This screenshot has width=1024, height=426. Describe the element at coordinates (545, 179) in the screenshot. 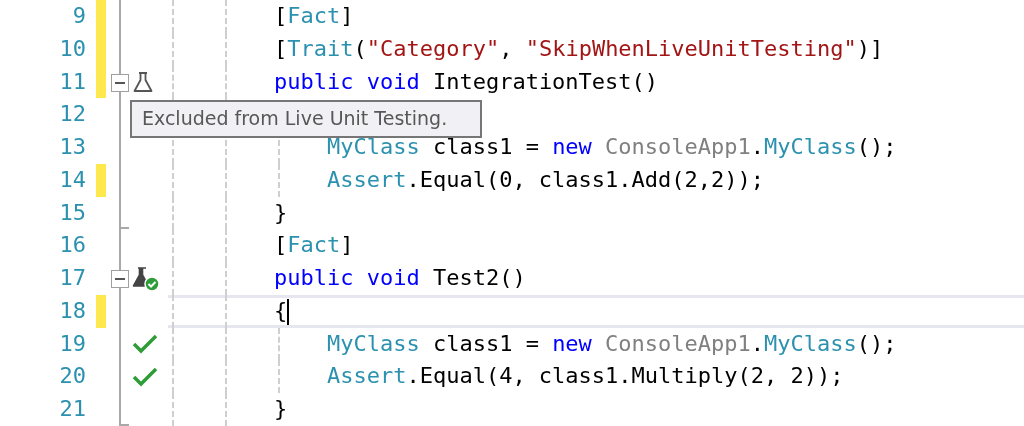

I see `code-line: Assert.Equal(0, class1.Add(2,2));` at that location.